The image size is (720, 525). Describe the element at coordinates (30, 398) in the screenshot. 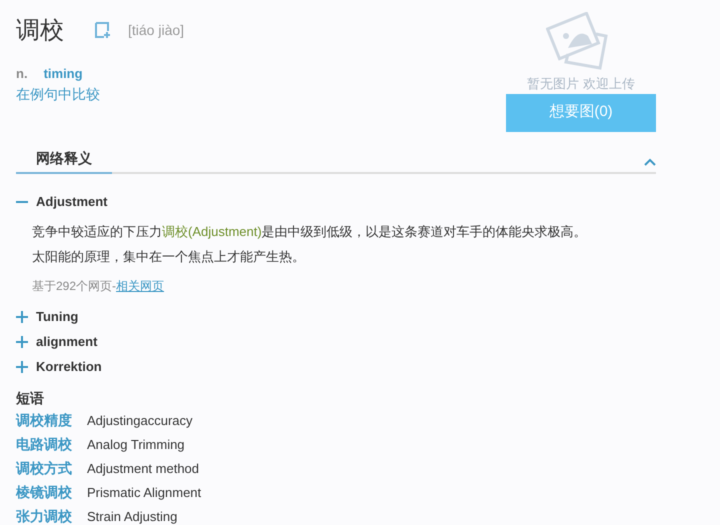

I see `phrases-heading: 短语` at that location.